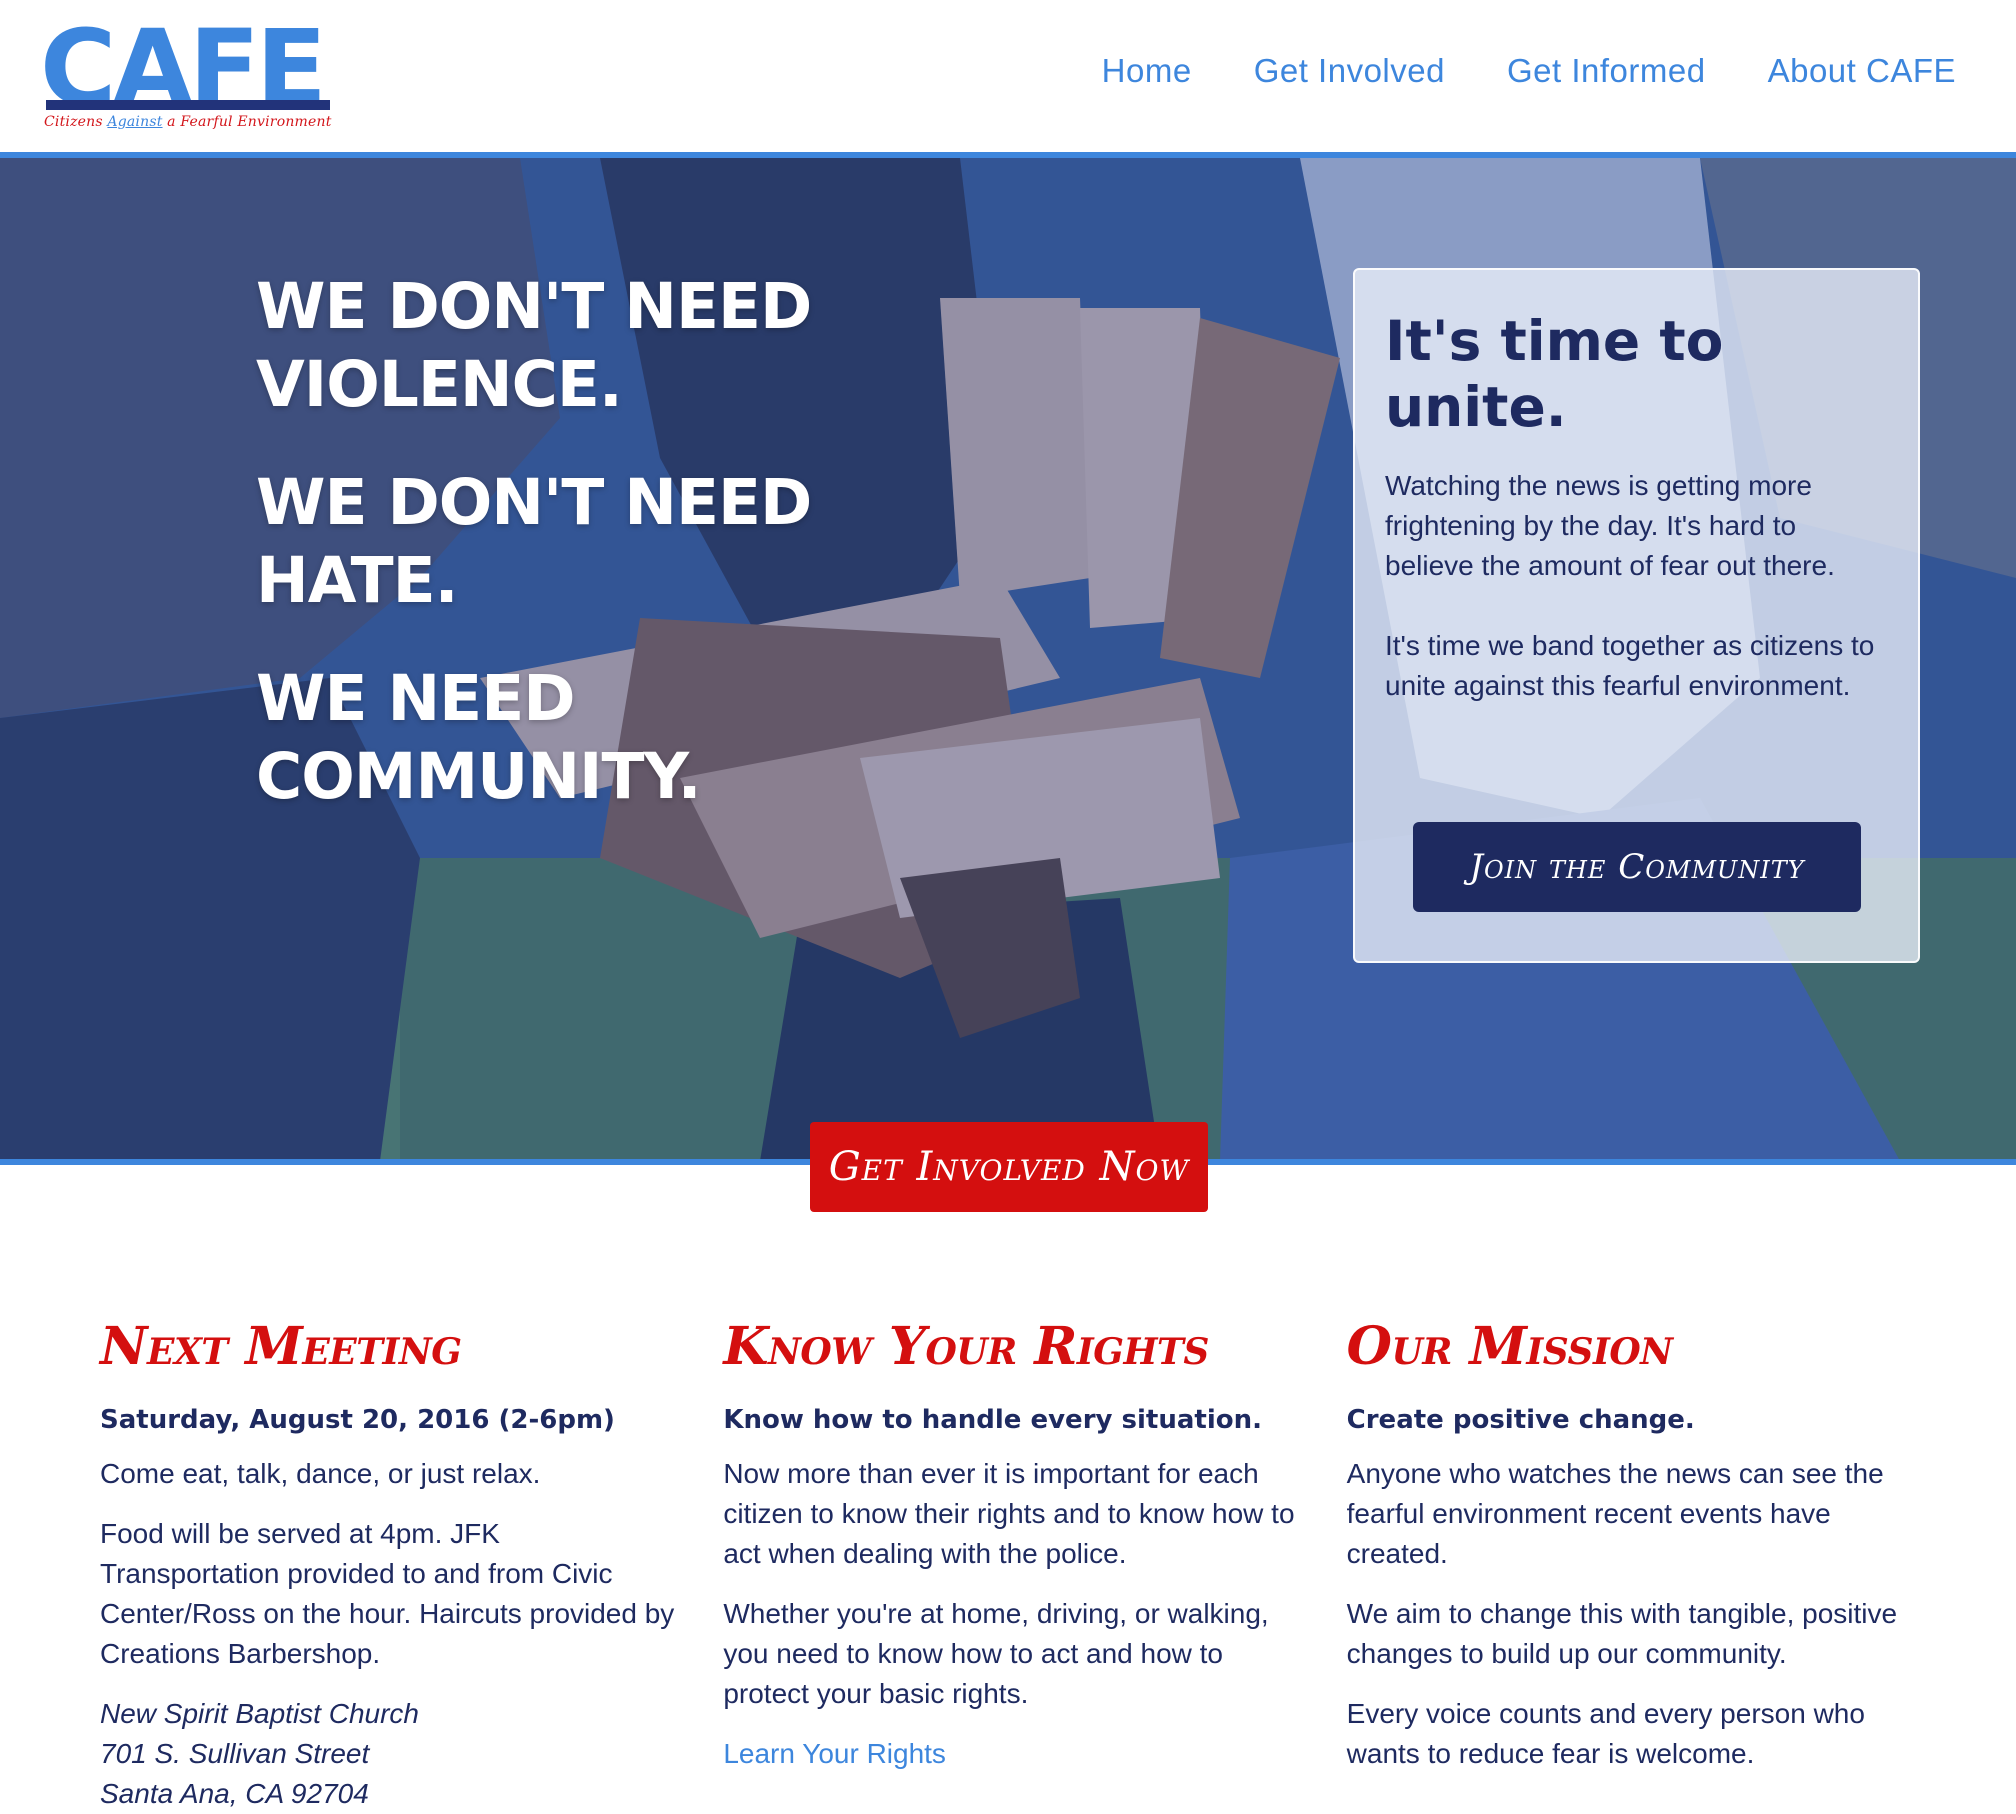  What do you see at coordinates (1349, 71) in the screenshot?
I see `nav-get-involved: Get Involved` at bounding box center [1349, 71].